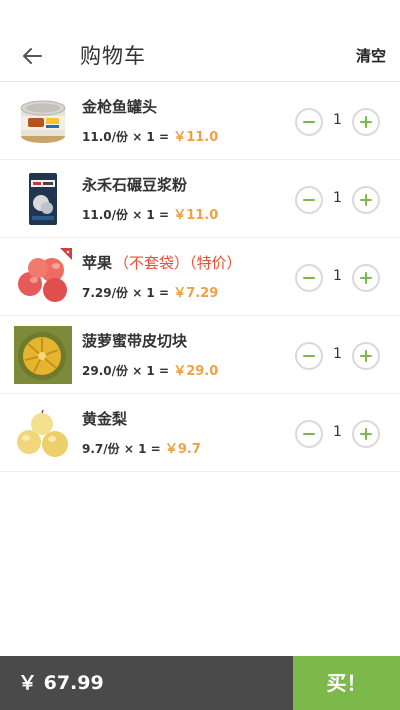 The width and height of the screenshot is (400, 710). I want to click on cart-item-canned-tuna: 金枪鱼罐头 11.0/份 × 1 = ￥11.0 1, so click(200, 121).